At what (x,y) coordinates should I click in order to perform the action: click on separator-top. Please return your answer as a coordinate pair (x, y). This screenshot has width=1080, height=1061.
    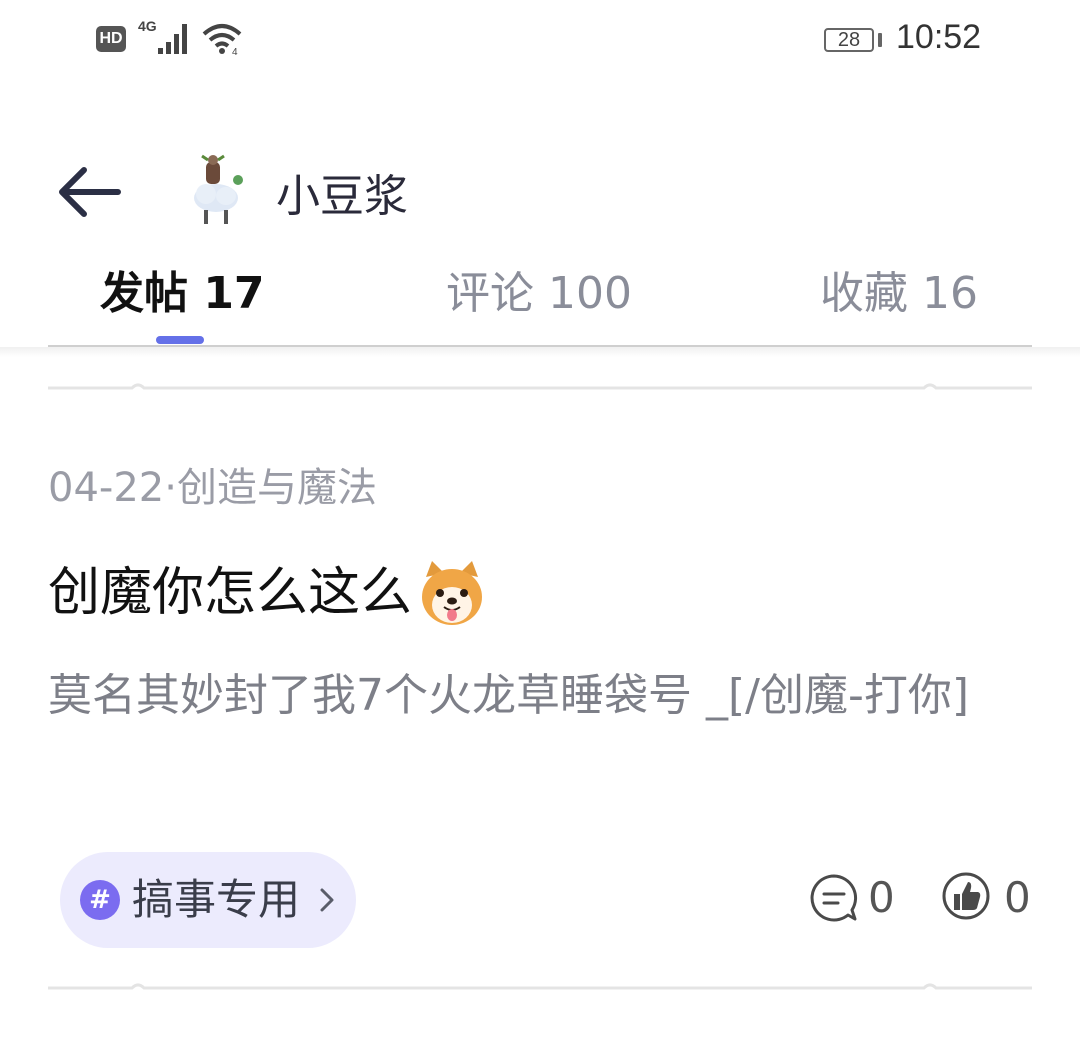
    Looking at the image, I should click on (540, 386).